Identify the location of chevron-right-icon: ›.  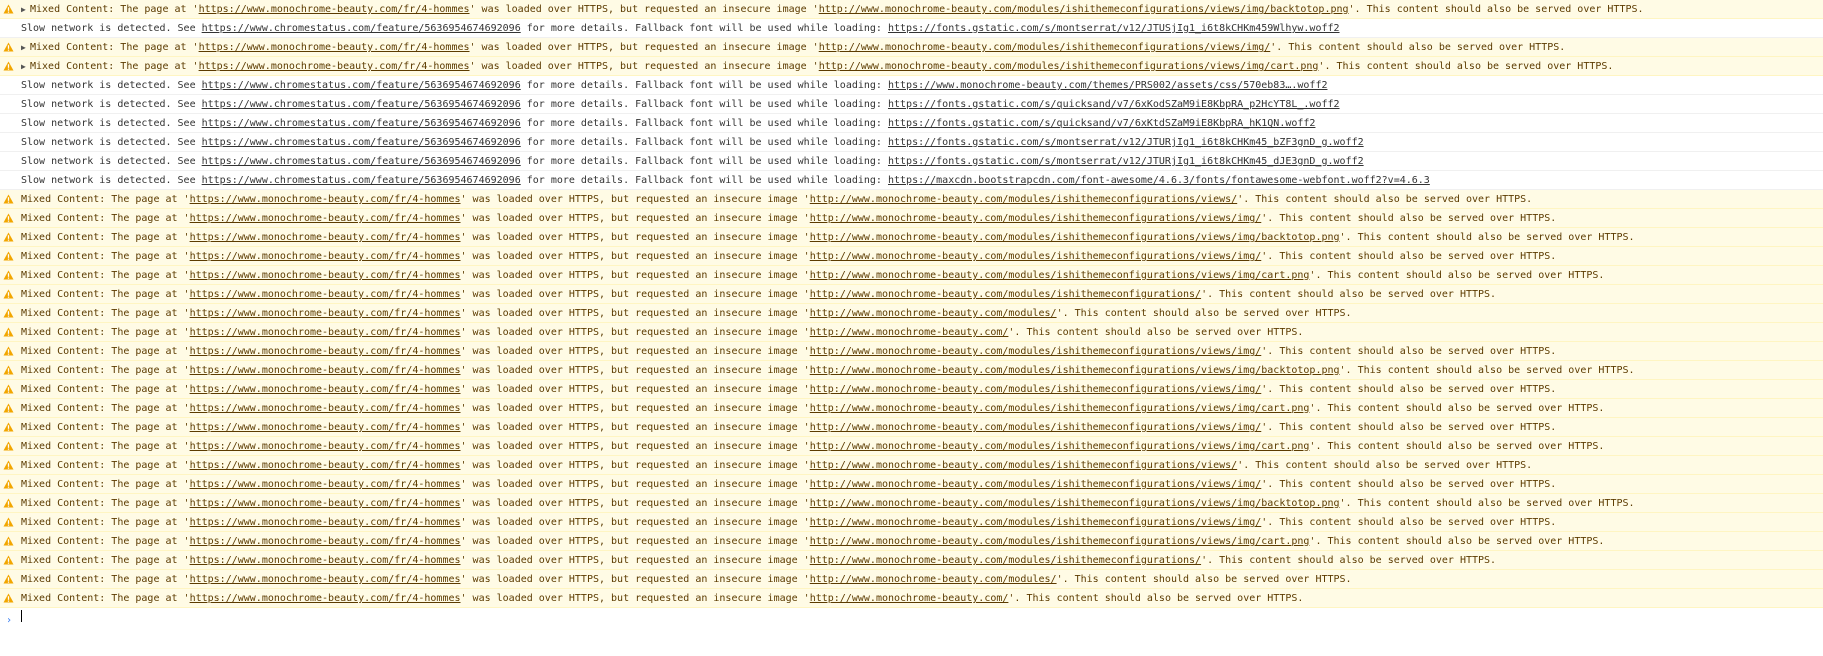
(9, 620).